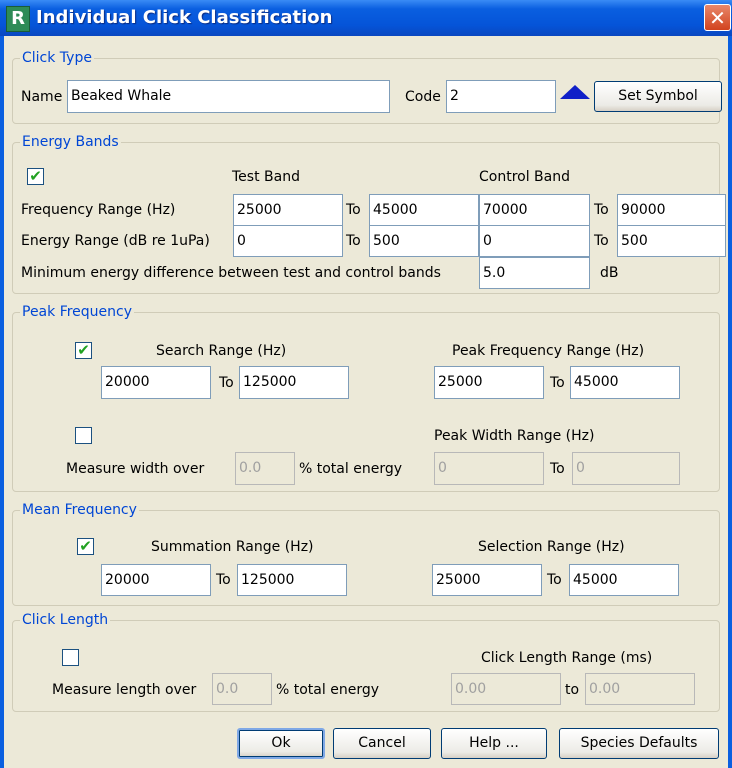  I want to click on window-frame-left, so click(2, 402).